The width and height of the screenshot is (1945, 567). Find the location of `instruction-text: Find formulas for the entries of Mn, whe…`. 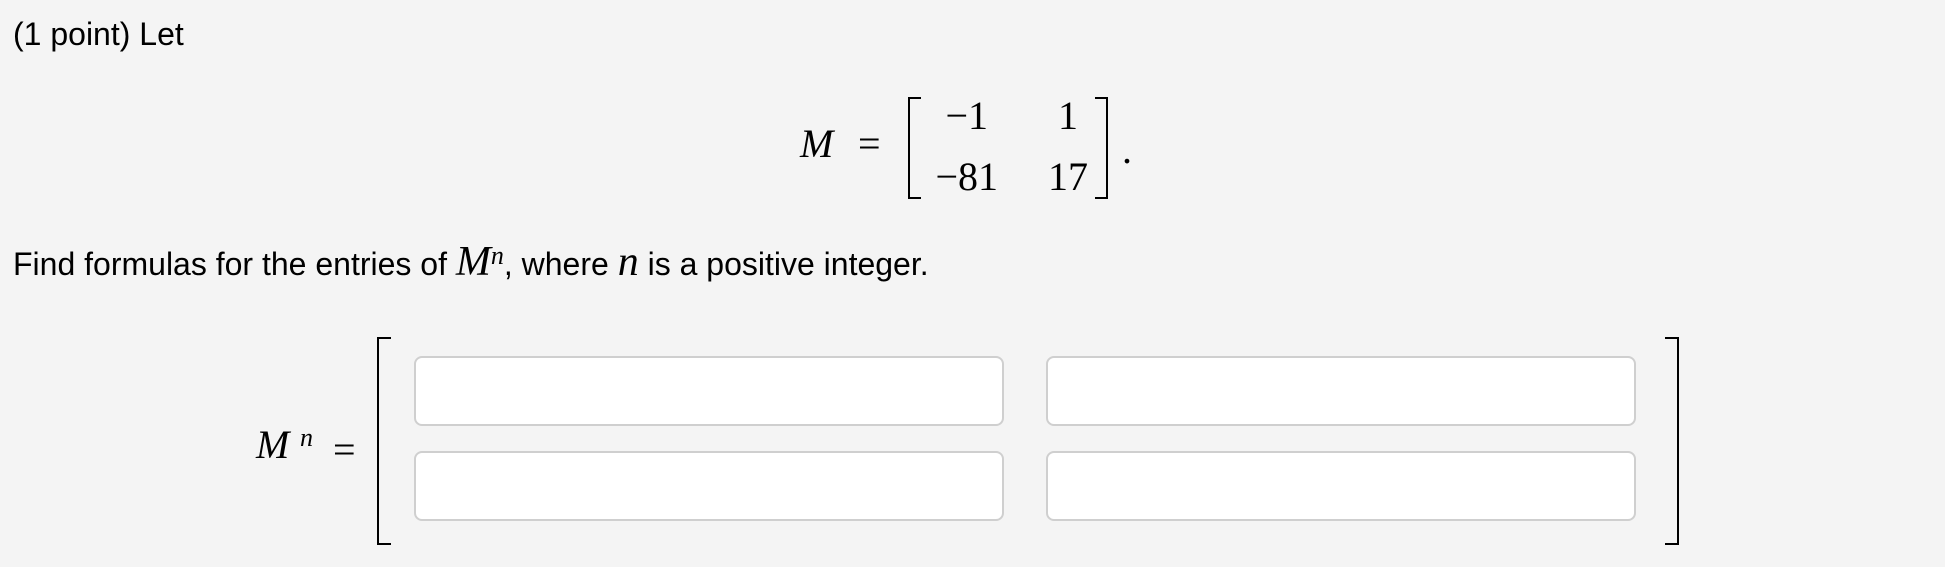

instruction-text: Find formulas for the entries of Mn, whe… is located at coordinates (471, 263).